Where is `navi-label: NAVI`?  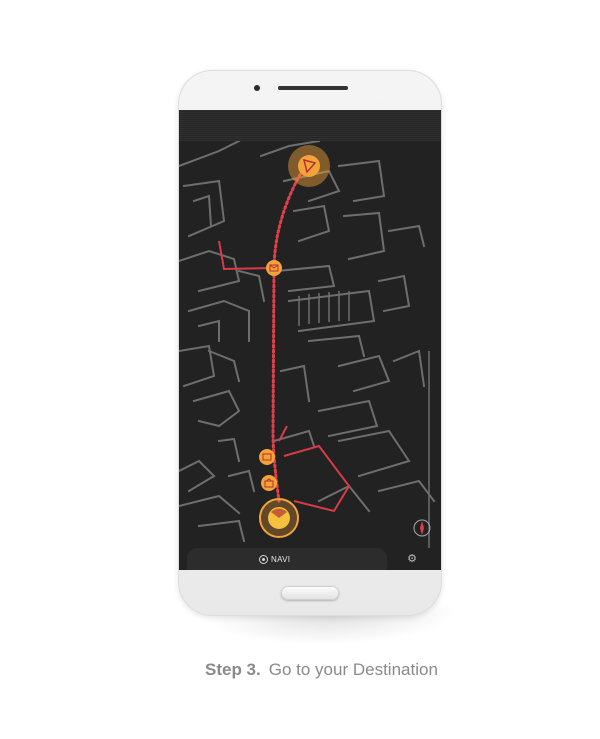
navi-label: NAVI is located at coordinates (281, 559).